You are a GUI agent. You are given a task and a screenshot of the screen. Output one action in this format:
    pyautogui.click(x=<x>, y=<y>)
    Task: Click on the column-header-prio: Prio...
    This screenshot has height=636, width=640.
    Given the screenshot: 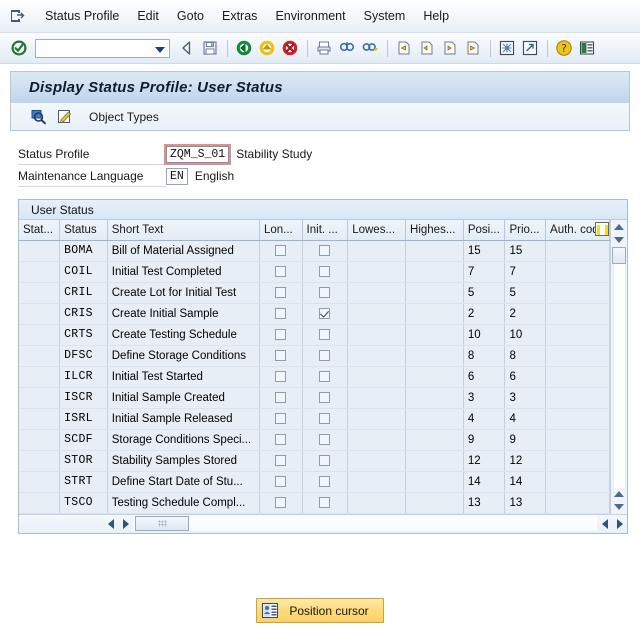 What is the action you would take?
    pyautogui.click(x=525, y=230)
    